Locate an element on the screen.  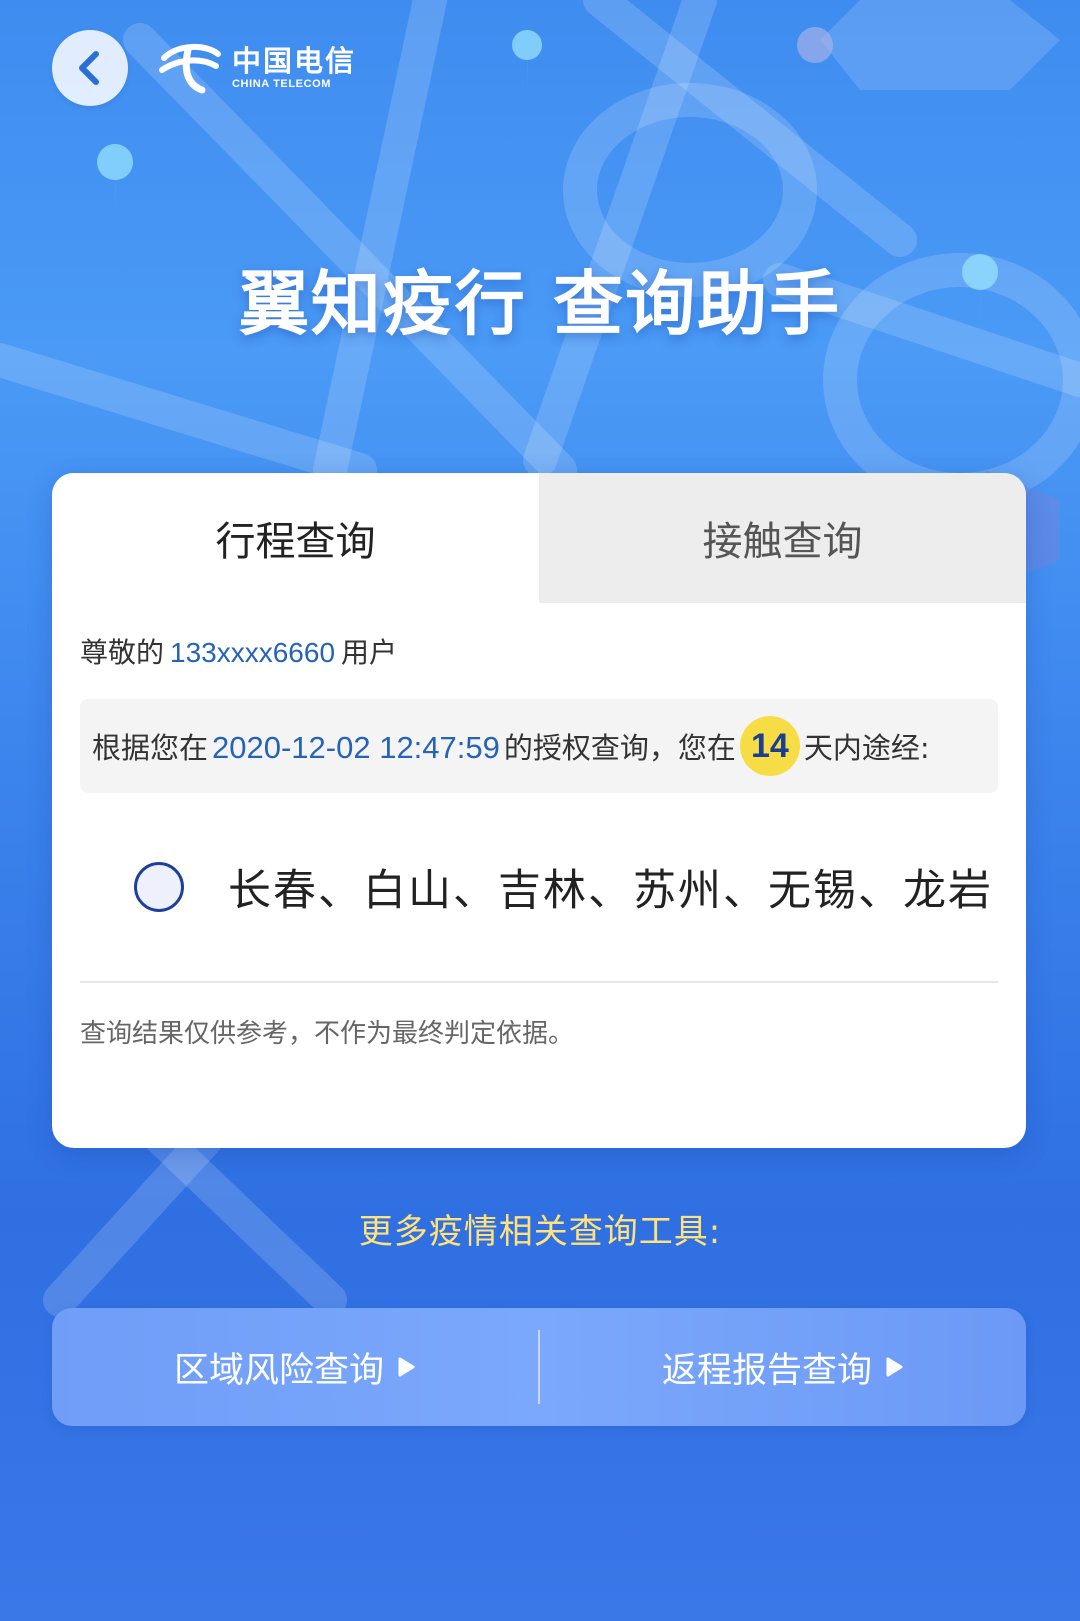
logo-chinese-text: 中国电信 is located at coordinates (294, 60).